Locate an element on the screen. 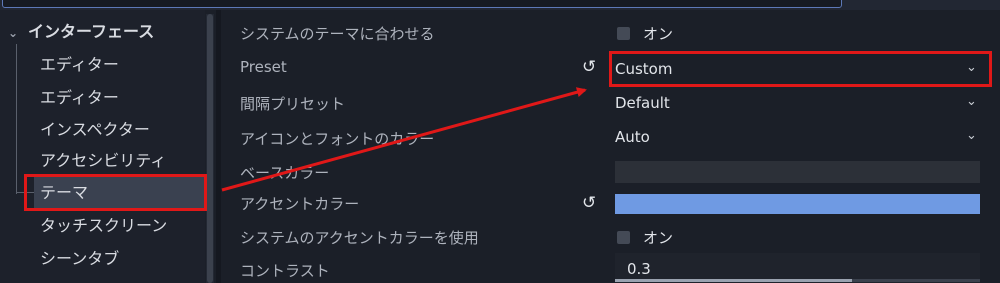  annotation-arrow-line is located at coordinates (404, 139).